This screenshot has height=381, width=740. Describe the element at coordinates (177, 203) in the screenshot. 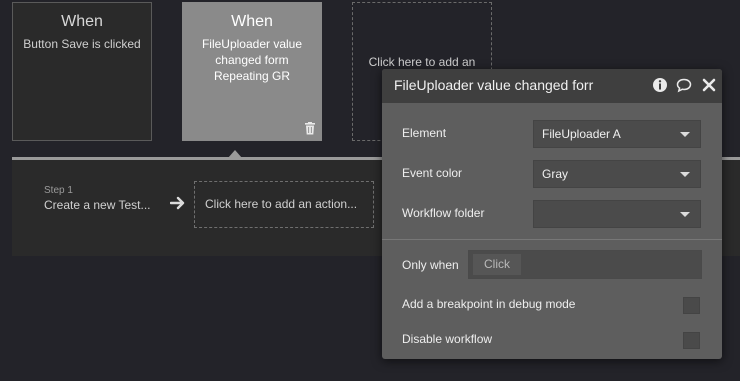

I see `arrow-right-icon` at that location.